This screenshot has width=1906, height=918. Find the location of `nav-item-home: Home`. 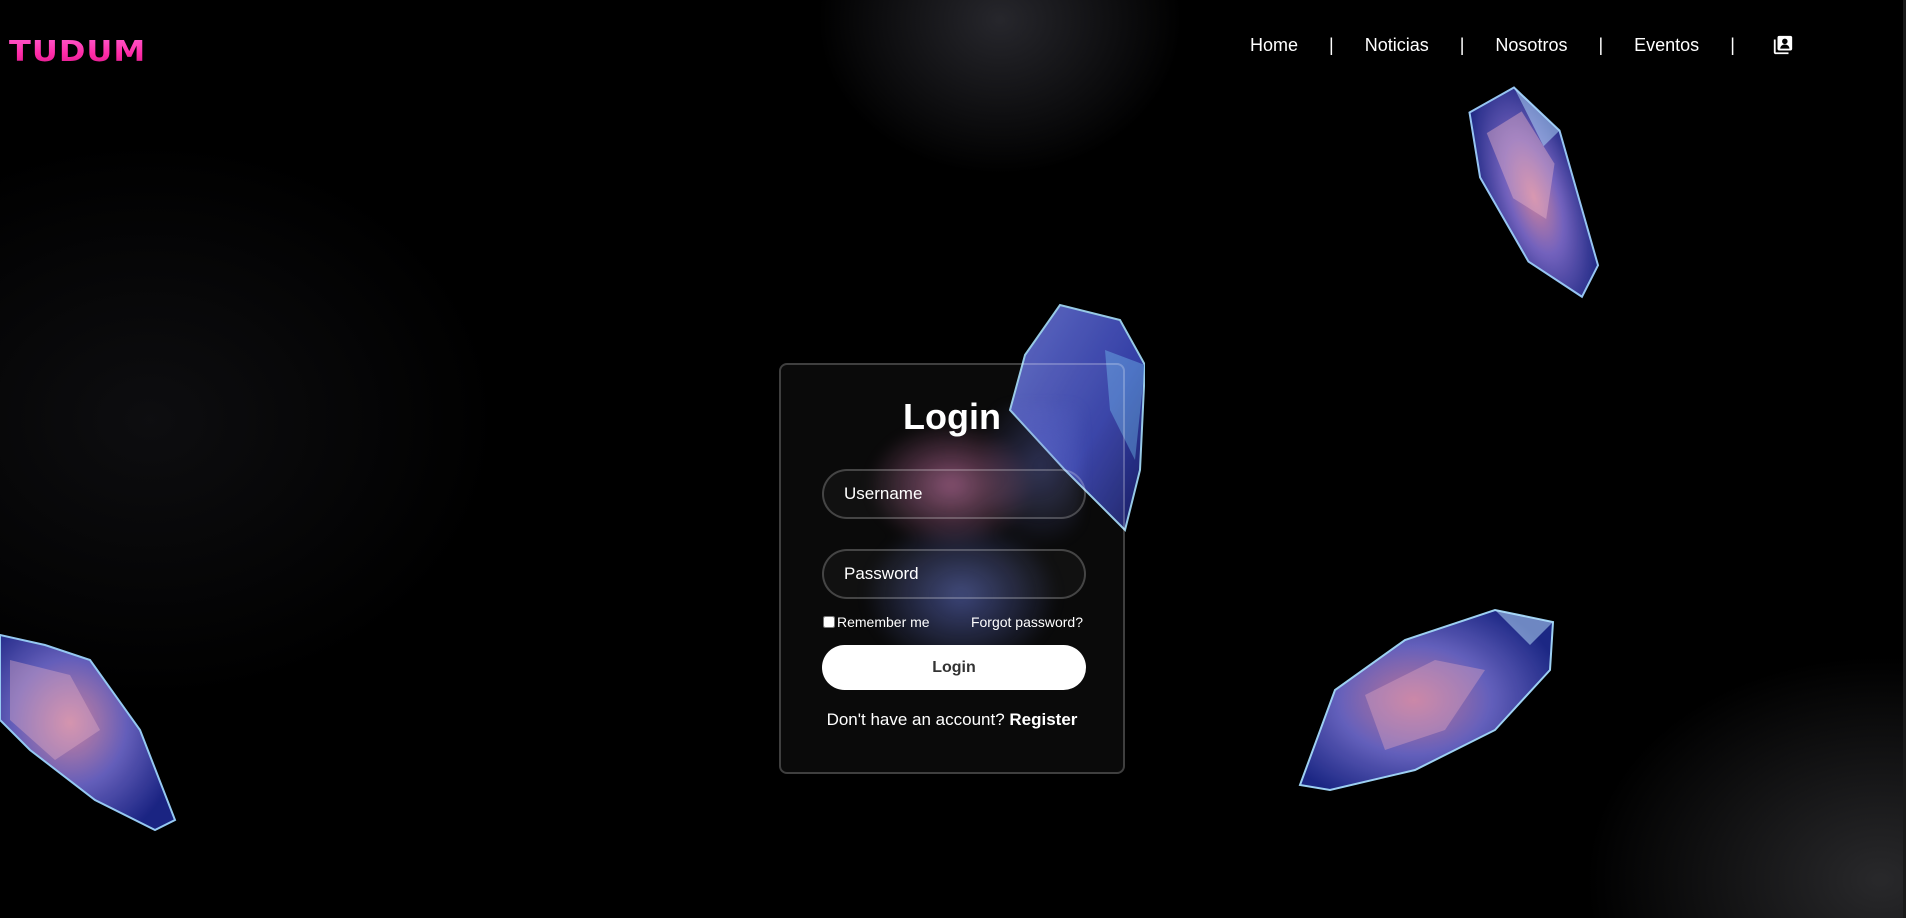

nav-item-home: Home is located at coordinates (1274, 45).